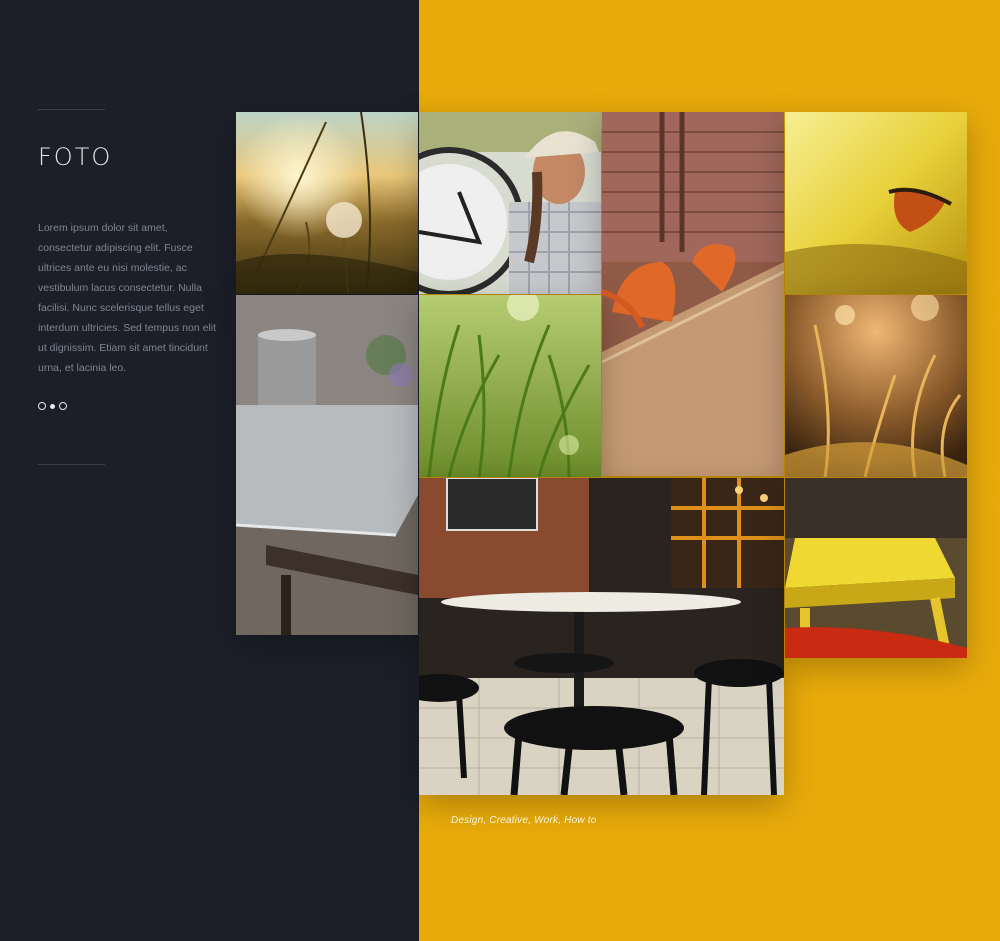 This screenshot has height=941, width=1000. What do you see at coordinates (876, 386) in the screenshot?
I see `photo-golden-grass` at bounding box center [876, 386].